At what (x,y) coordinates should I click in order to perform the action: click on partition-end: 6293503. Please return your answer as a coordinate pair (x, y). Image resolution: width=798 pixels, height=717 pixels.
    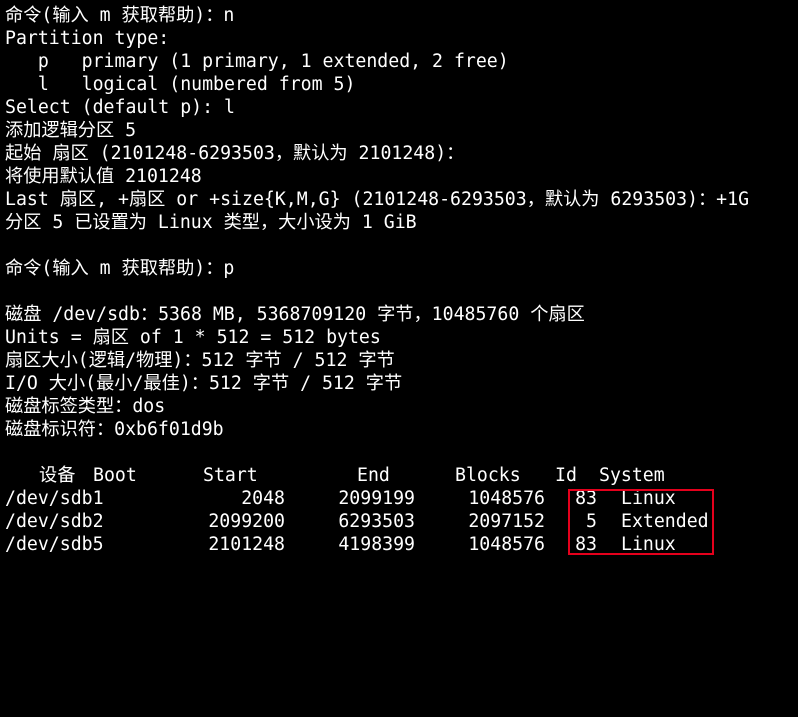
    Looking at the image, I should click on (376, 521).